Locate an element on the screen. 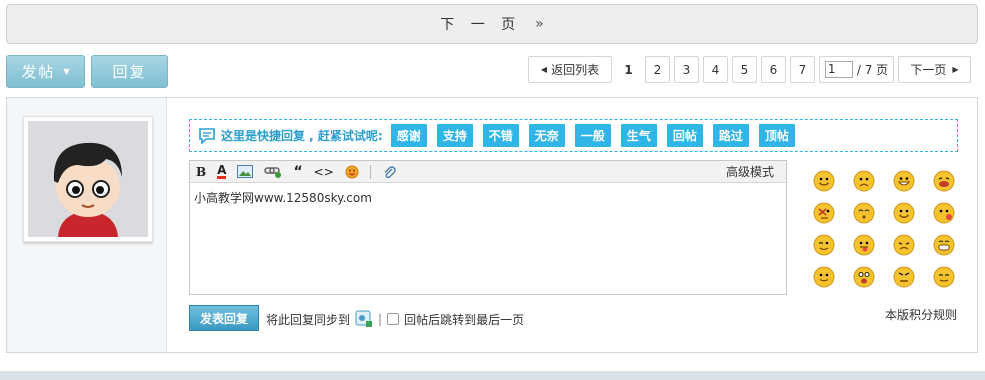 Image resolution: width=985 pixels, height=380 pixels. jump-last-page-label: 回帖后跳转到最后一页 is located at coordinates (464, 319).